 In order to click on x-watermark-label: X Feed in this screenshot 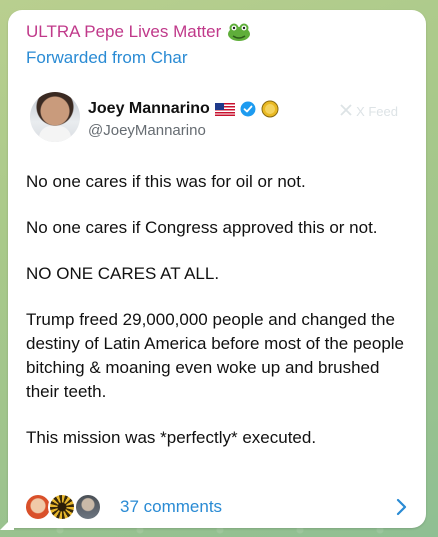, I will do `click(377, 111)`.